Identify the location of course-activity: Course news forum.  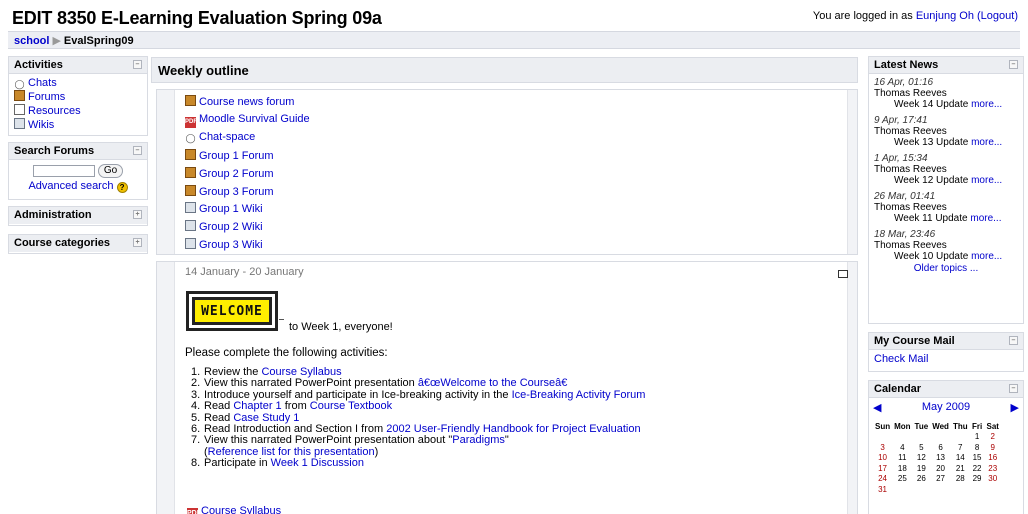
(239, 102).